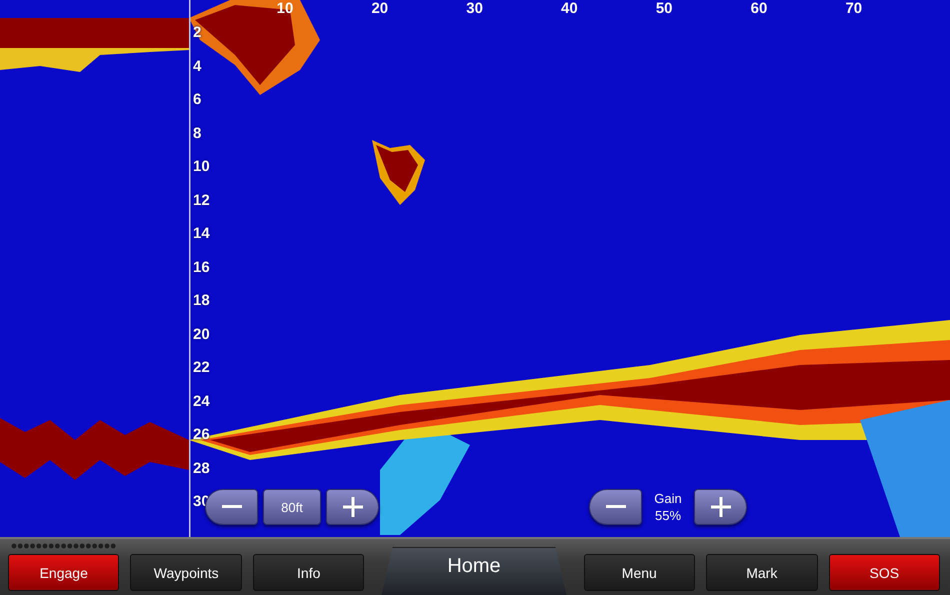 This screenshot has width=950, height=595. What do you see at coordinates (197, 66) in the screenshot?
I see `depth-label: 4` at bounding box center [197, 66].